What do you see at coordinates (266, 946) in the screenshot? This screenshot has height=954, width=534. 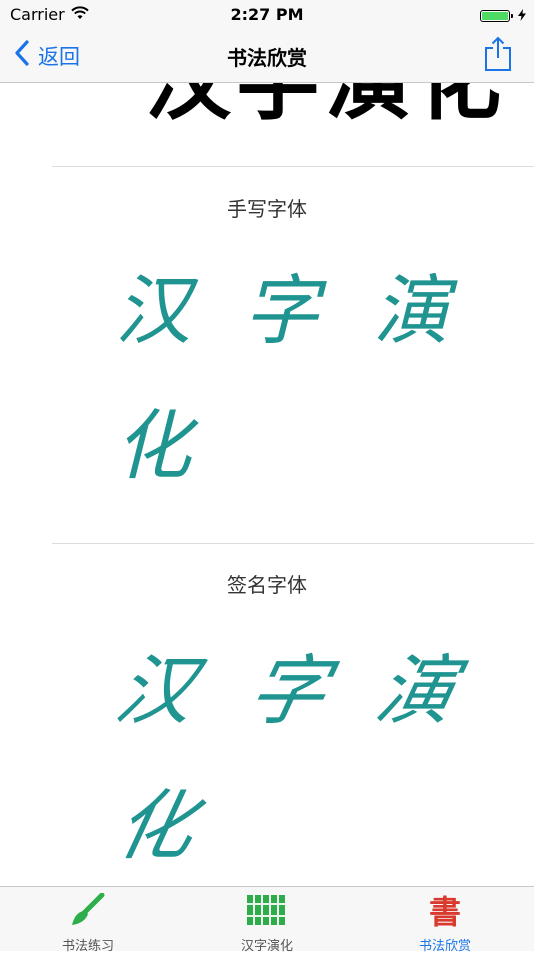 I see `tab-label-evolution: 汉字演化` at bounding box center [266, 946].